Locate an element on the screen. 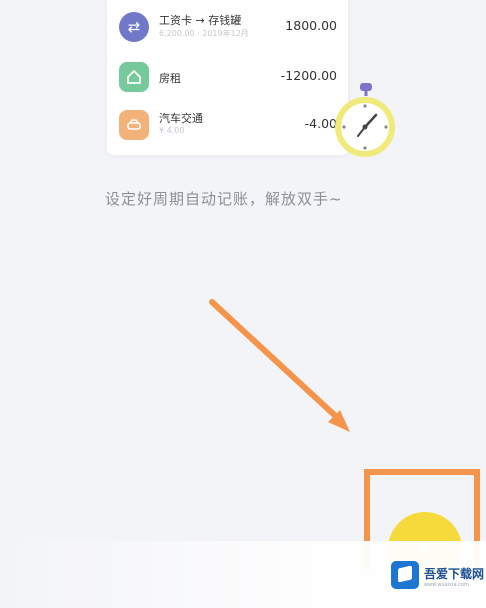 This screenshot has width=486, height=608. transaction-row-rent: 房租 -1200.00 is located at coordinates (227, 77).